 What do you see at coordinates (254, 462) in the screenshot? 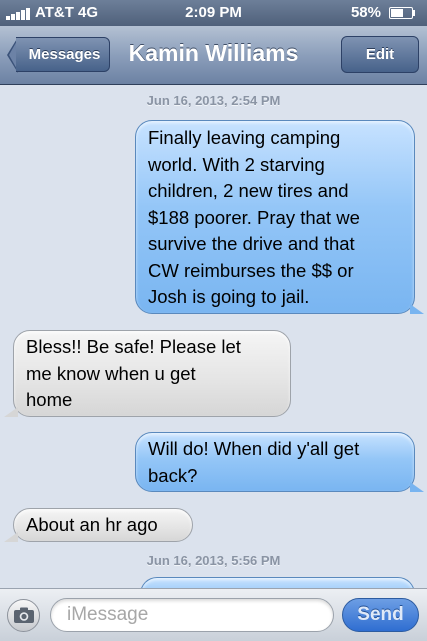
I see `message-text: Will do! When did y'all get back?` at bounding box center [254, 462].